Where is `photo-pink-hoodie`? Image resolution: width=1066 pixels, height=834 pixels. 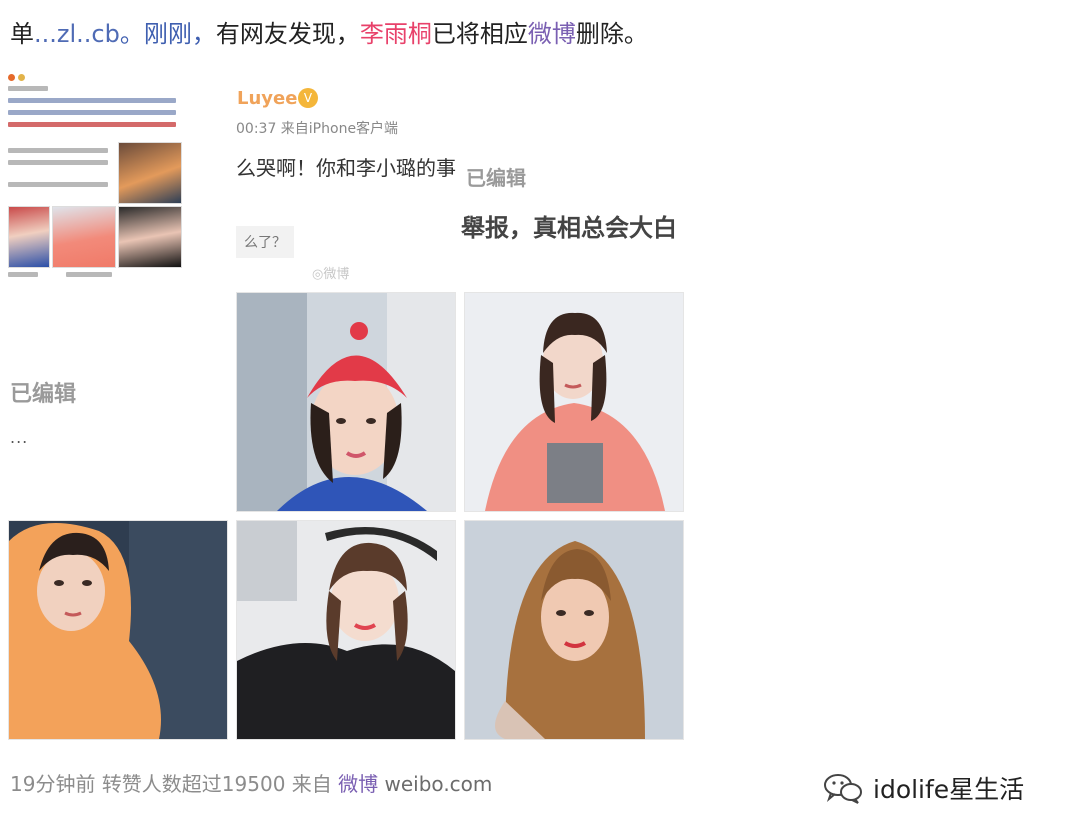
photo-pink-hoodie is located at coordinates (574, 402).